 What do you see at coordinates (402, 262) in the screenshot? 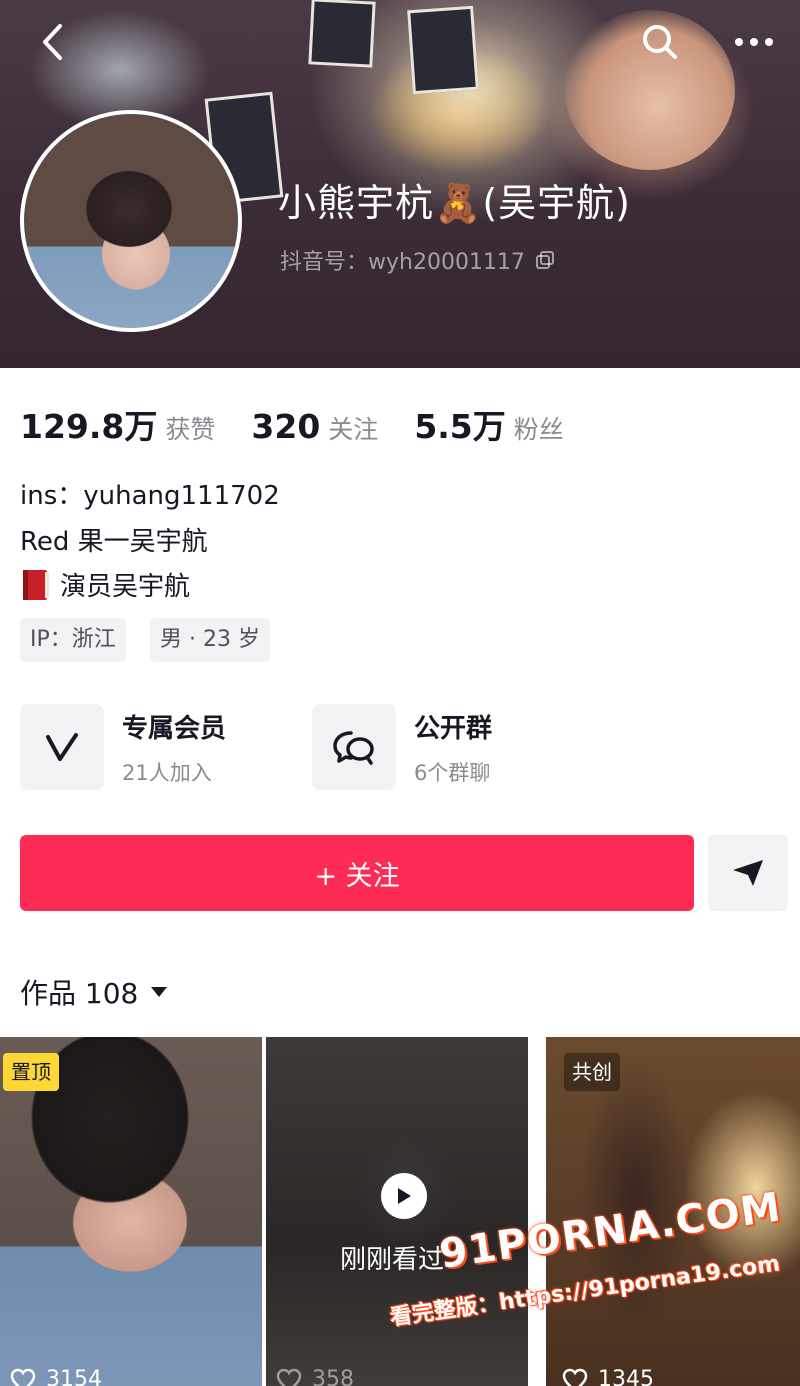
I see `douyin-id-text: 抖音号：wyh20001117` at bounding box center [402, 262].